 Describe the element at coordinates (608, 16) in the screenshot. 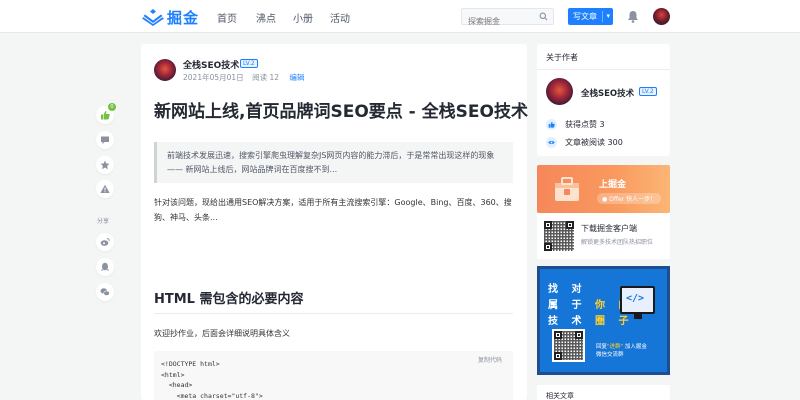

I see `chevron-down-icon: ▾` at that location.